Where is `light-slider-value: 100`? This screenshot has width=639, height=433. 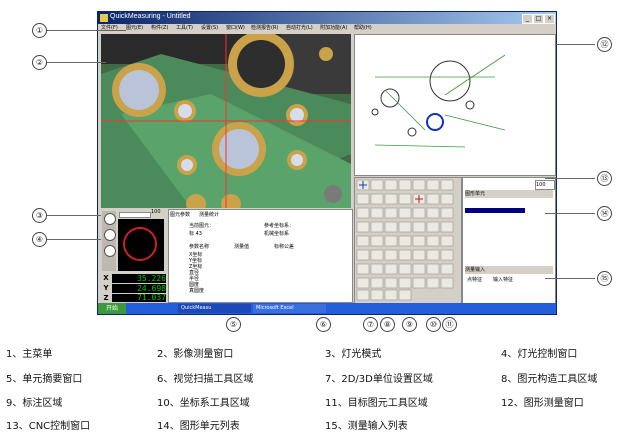 light-slider-value: 100 is located at coordinates (156, 212).